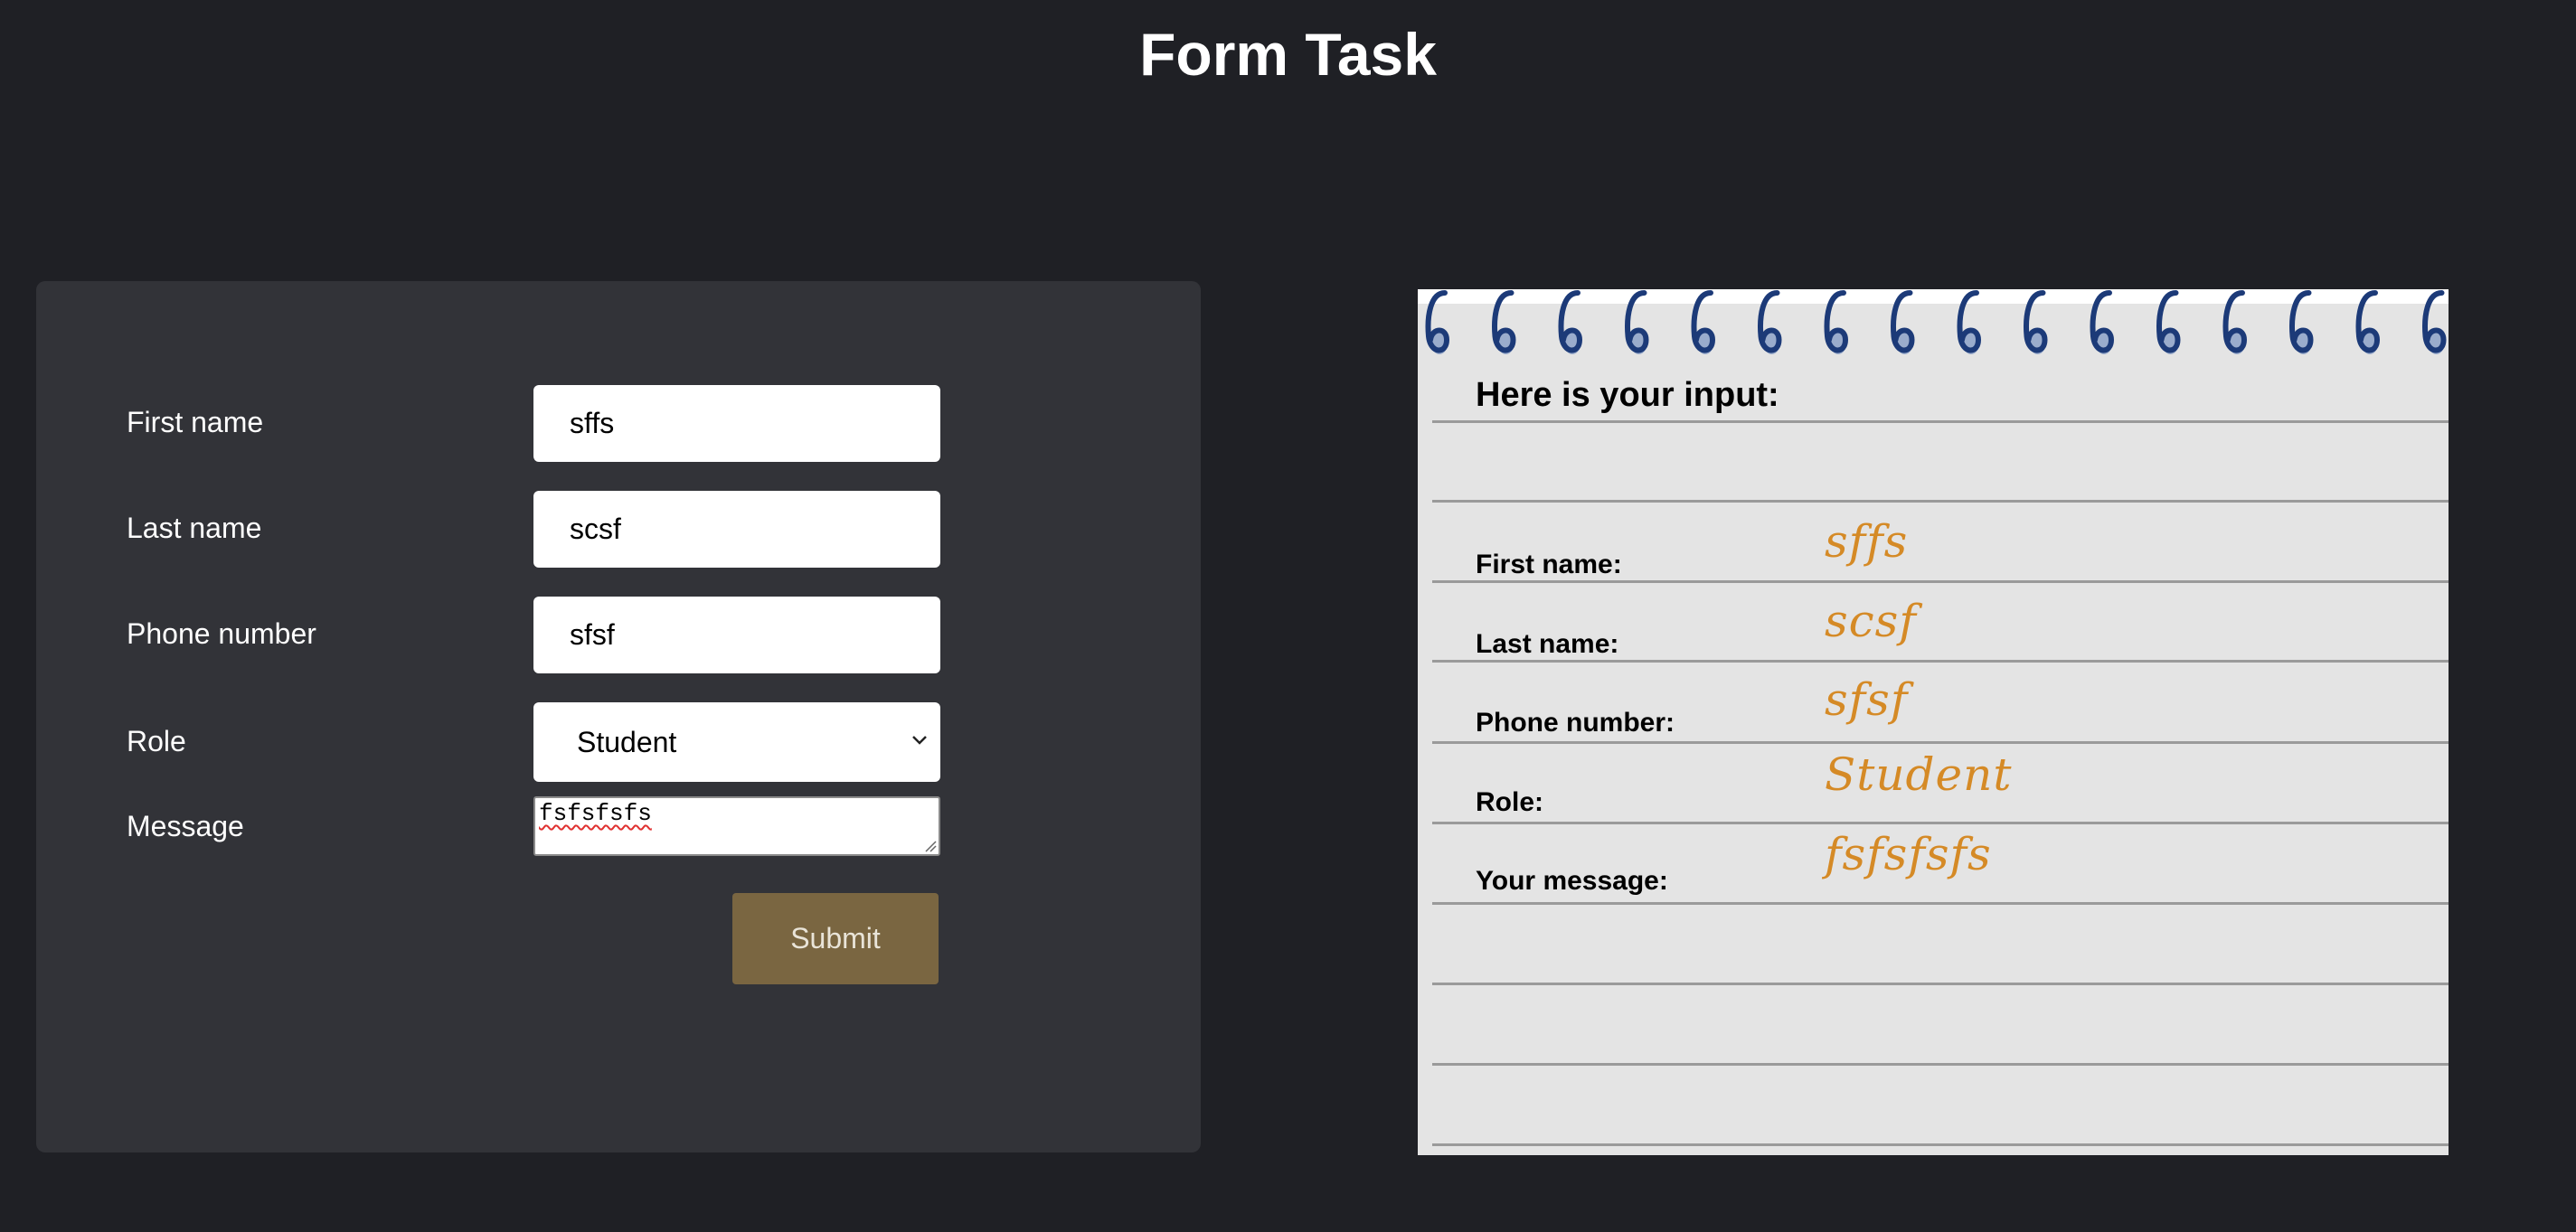 The width and height of the screenshot is (2576, 1232). I want to click on last-name-label: Last name, so click(194, 528).